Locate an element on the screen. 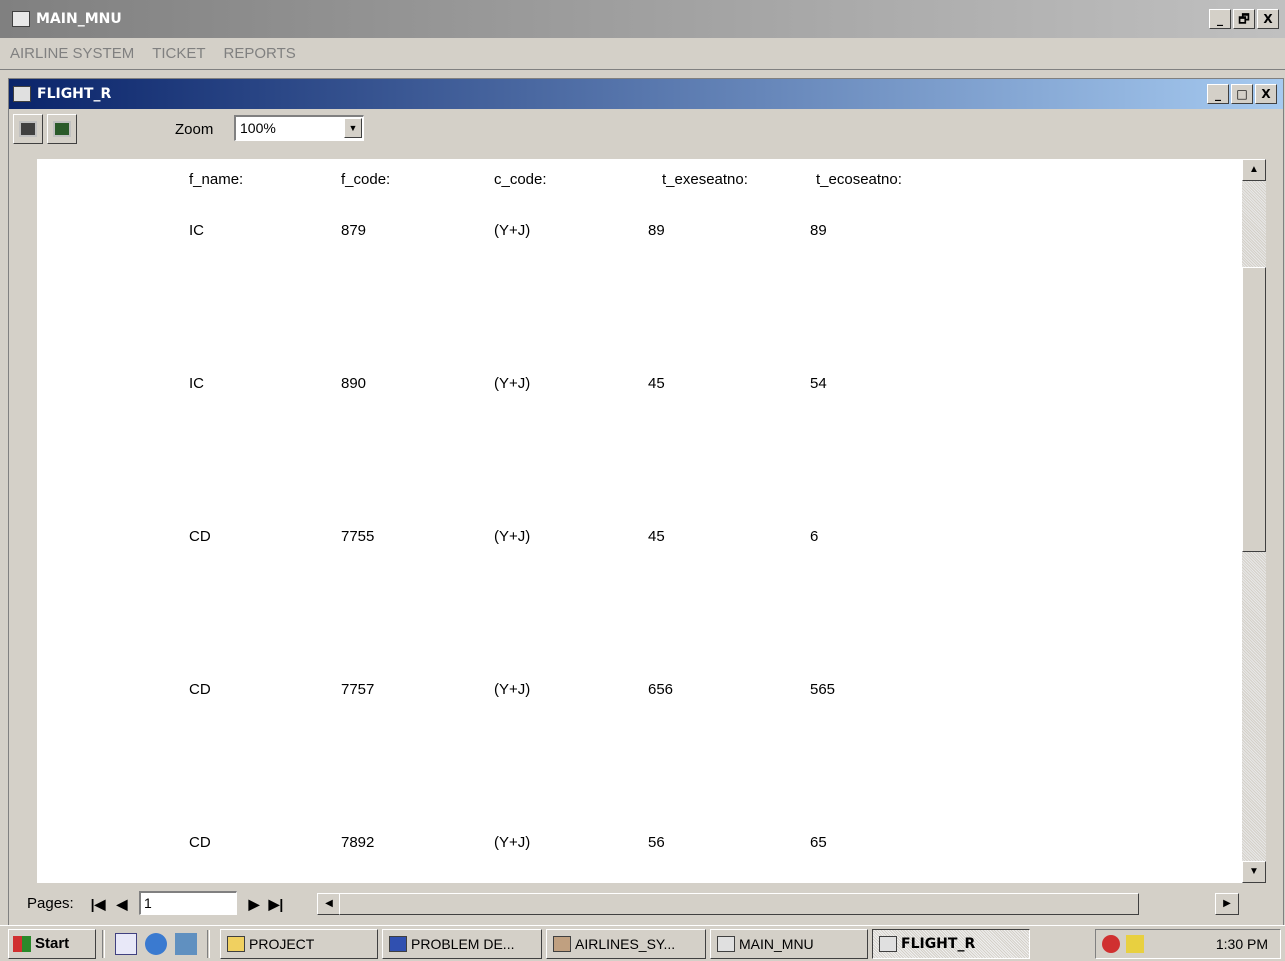  menu-bar: AIRLINE SYSTEM TICKET REPORTS is located at coordinates (642, 54).